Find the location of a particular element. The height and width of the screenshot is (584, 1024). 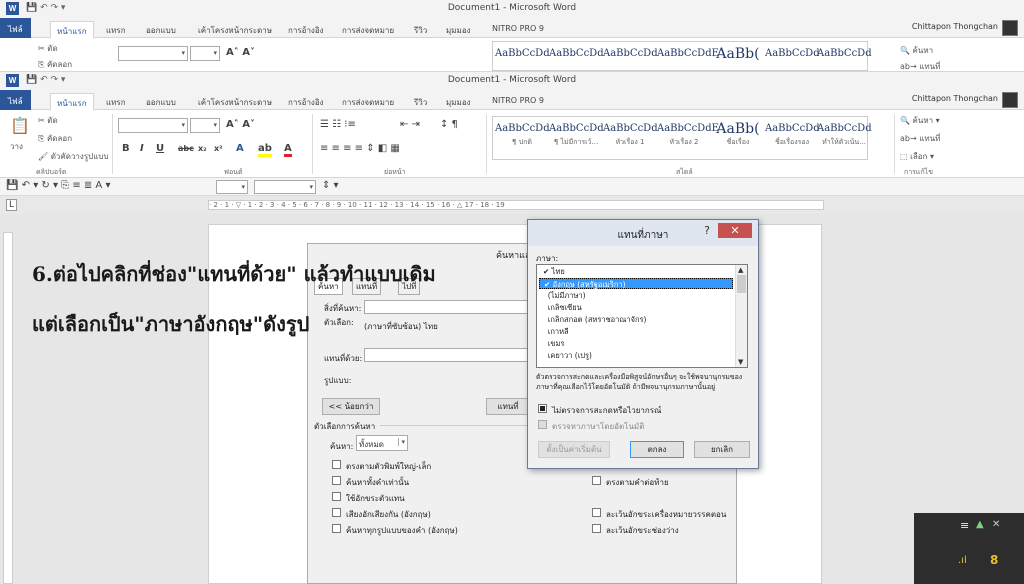

find-button: 🔍 ค้นหา is located at coordinates (916, 50).